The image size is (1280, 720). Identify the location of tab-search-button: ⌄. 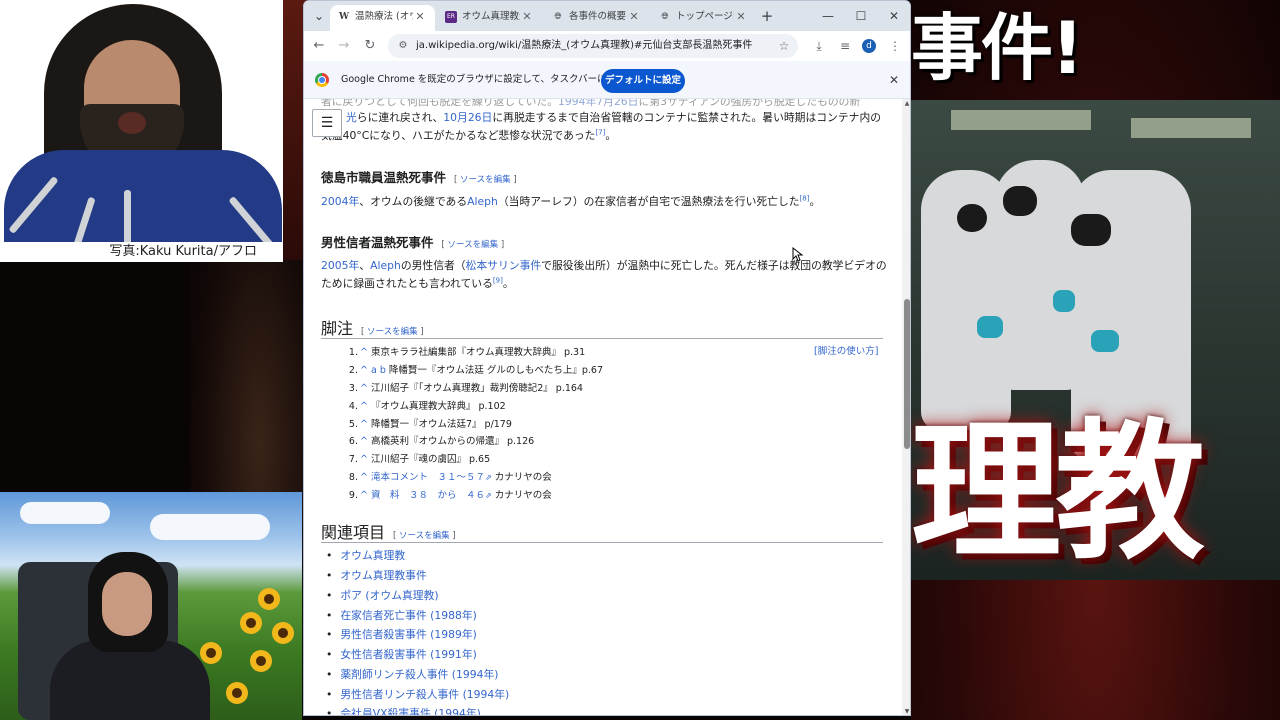
(319, 16).